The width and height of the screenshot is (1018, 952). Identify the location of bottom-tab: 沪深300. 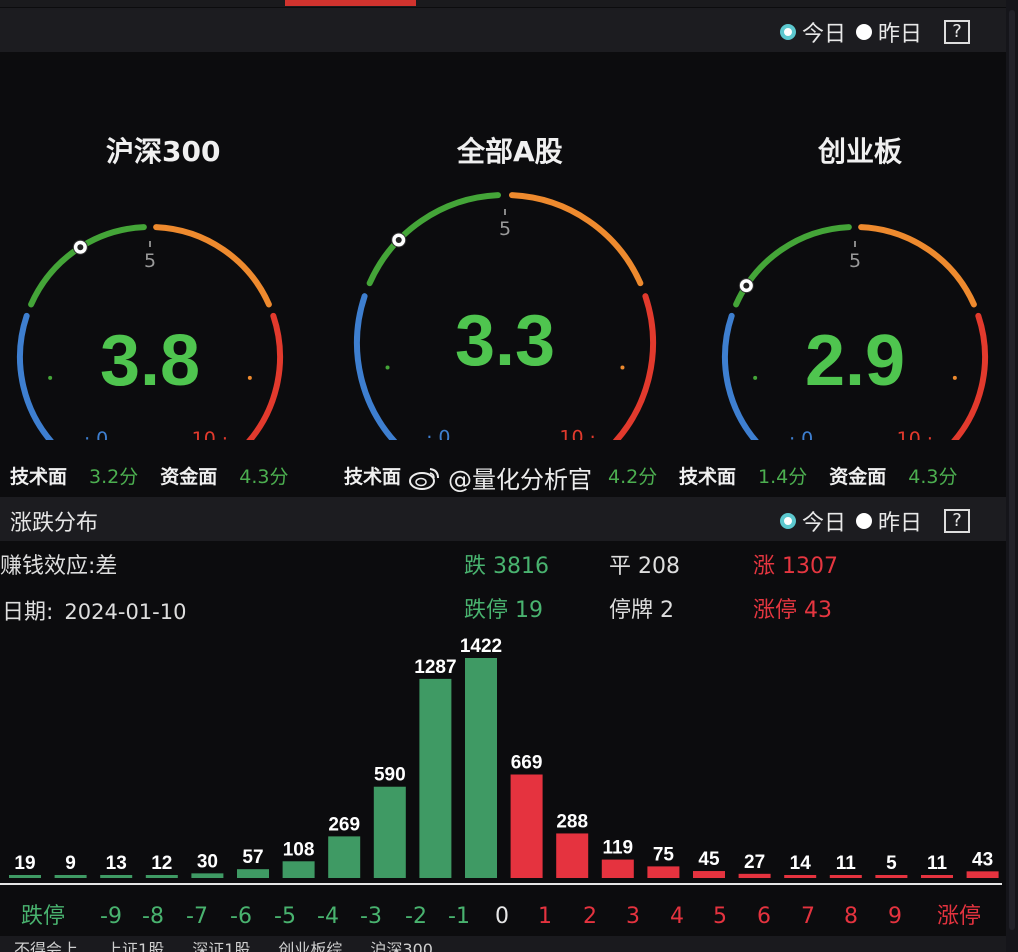
(401, 947).